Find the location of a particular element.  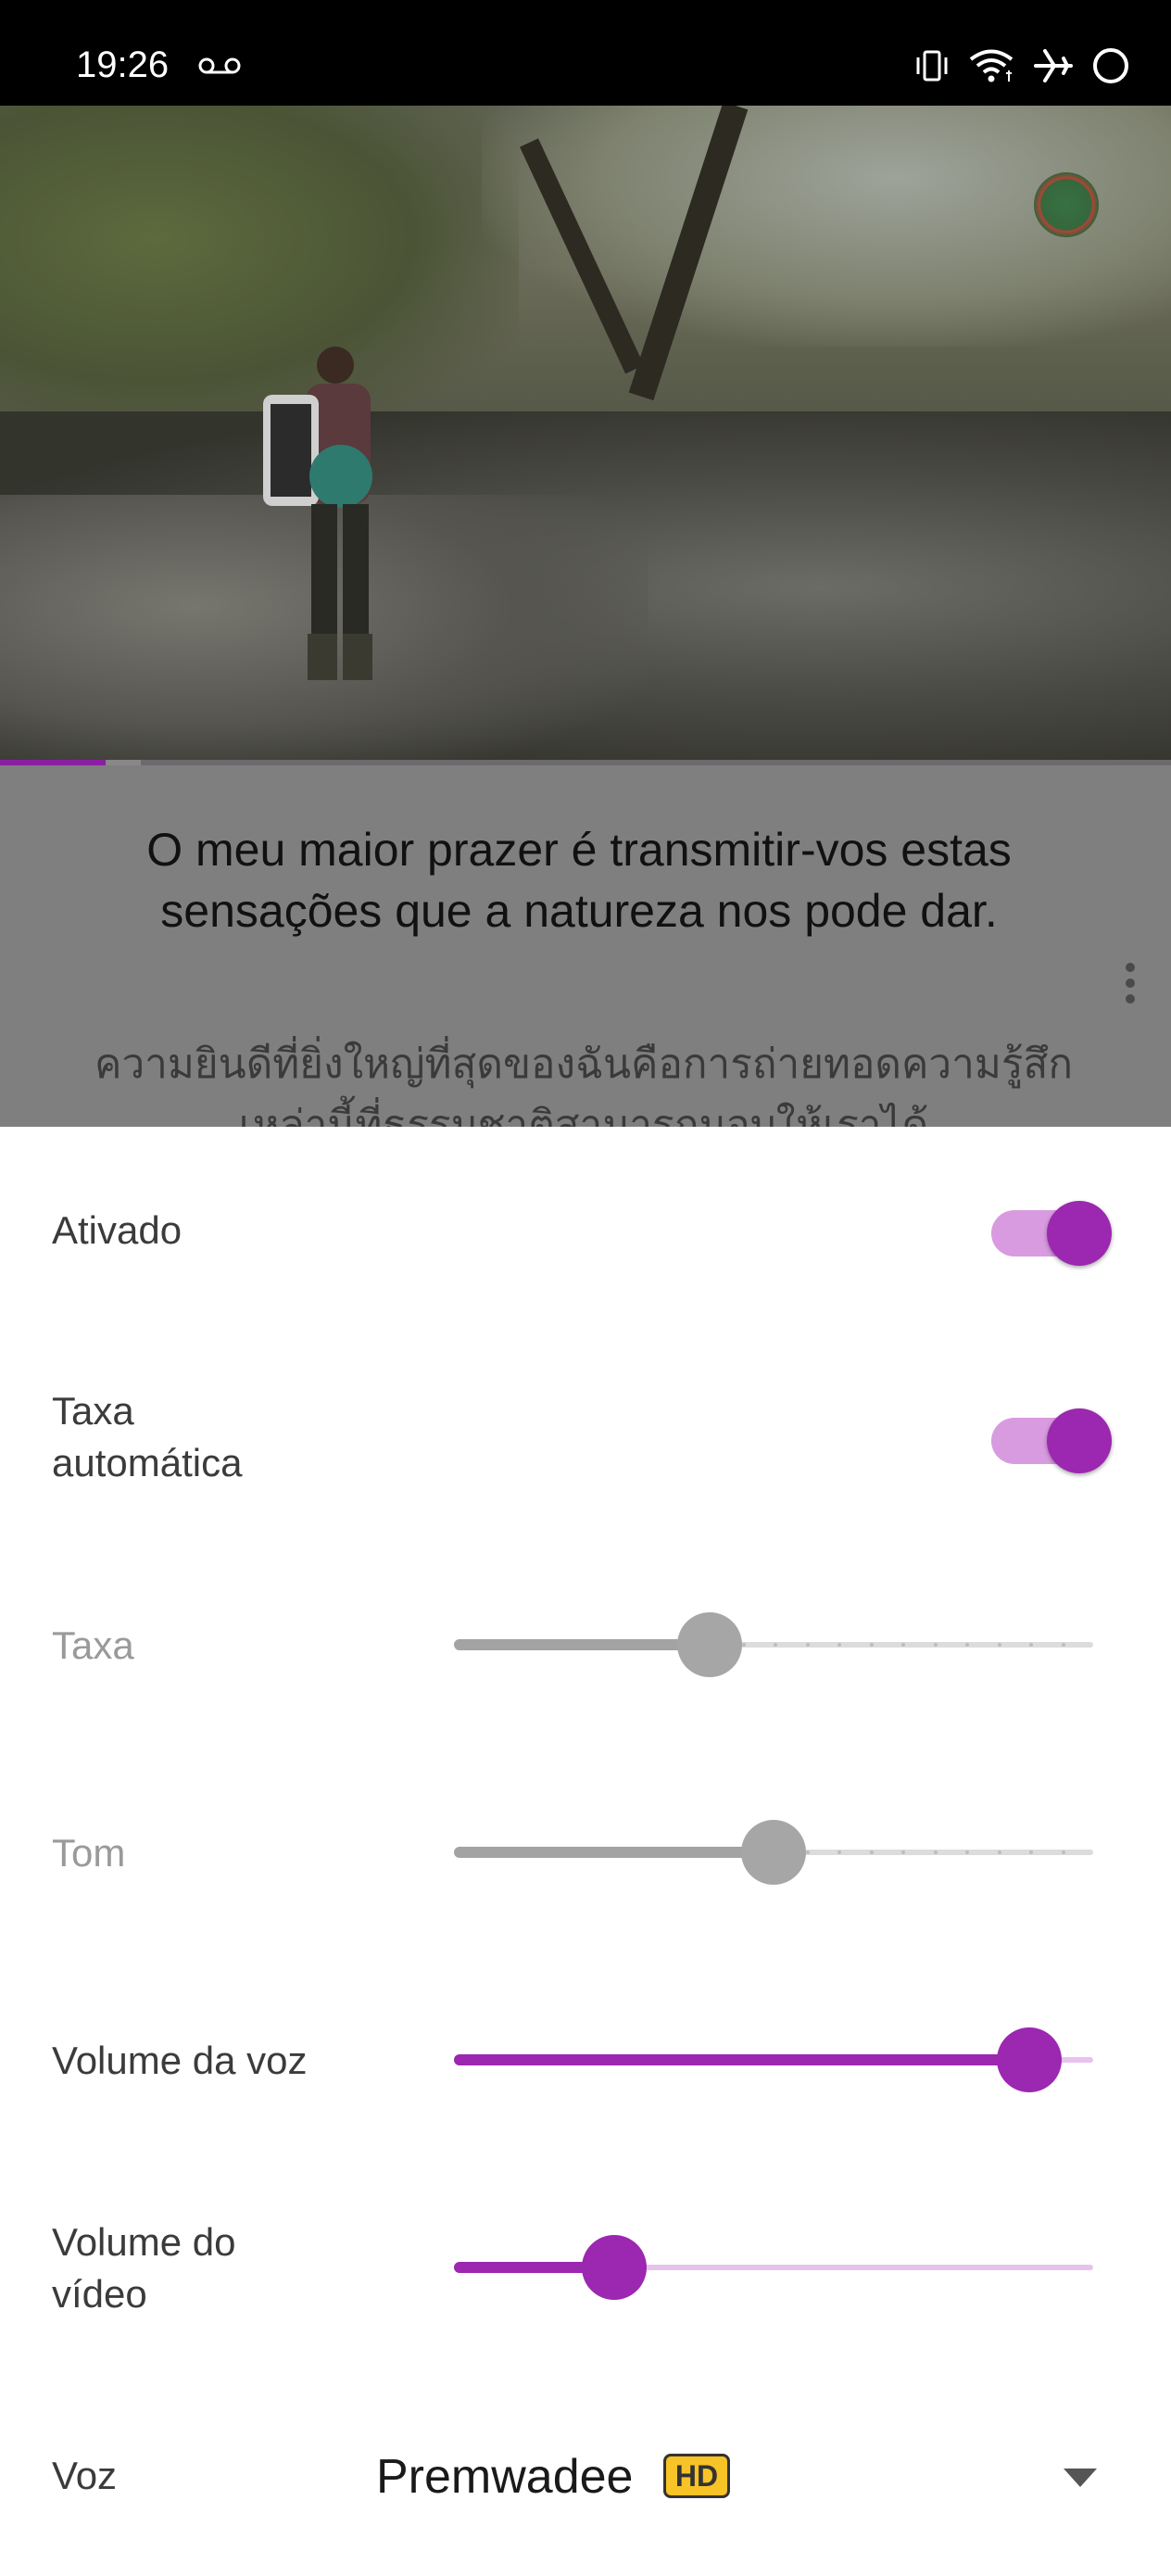

vibrate-icon is located at coordinates (932, 66).